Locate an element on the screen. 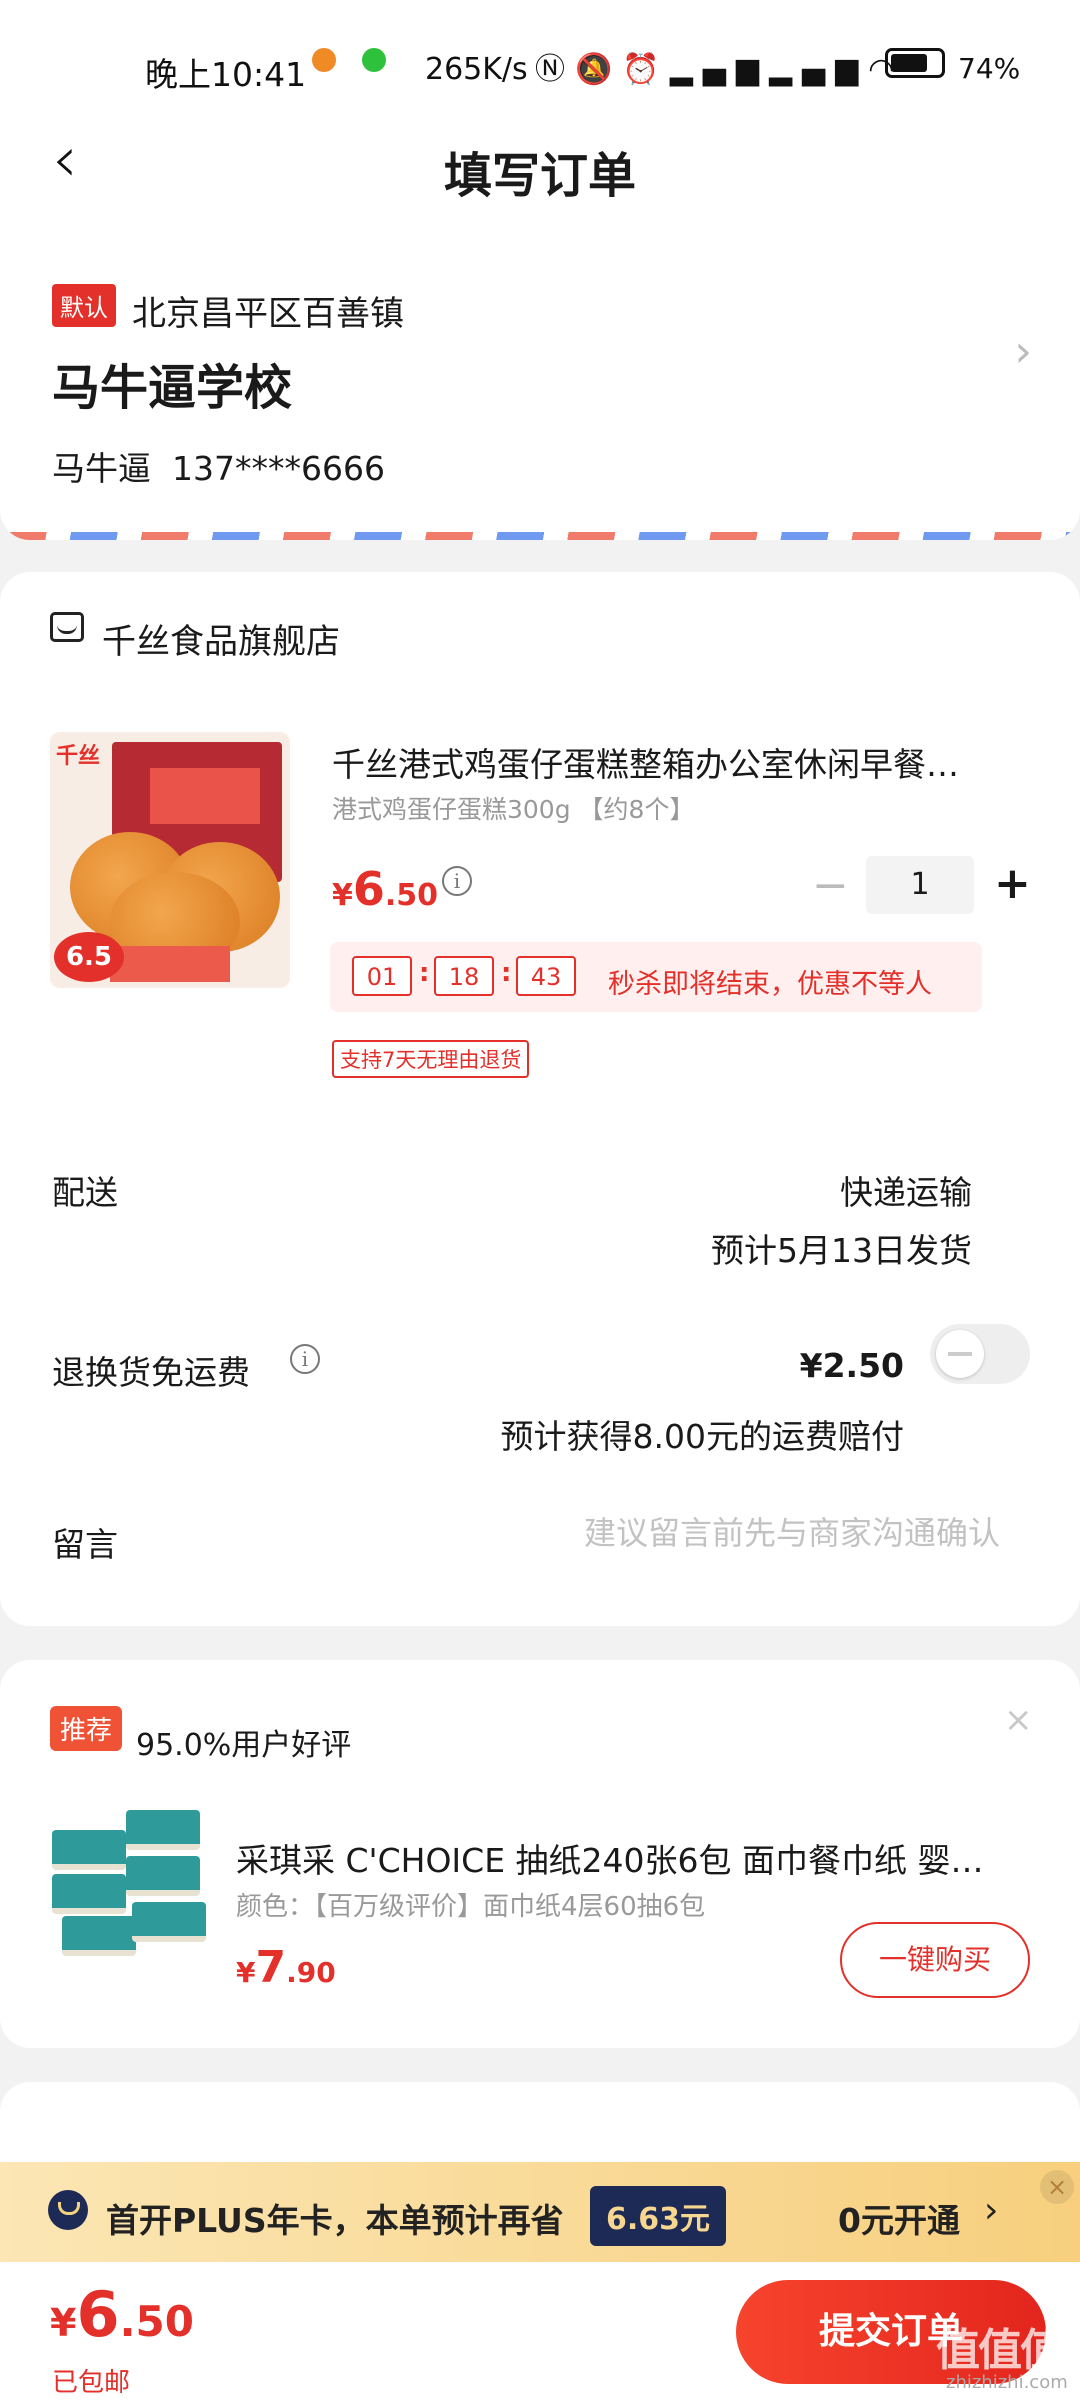 The width and height of the screenshot is (1080, 2400). message-input is located at coordinates (750, 1533).